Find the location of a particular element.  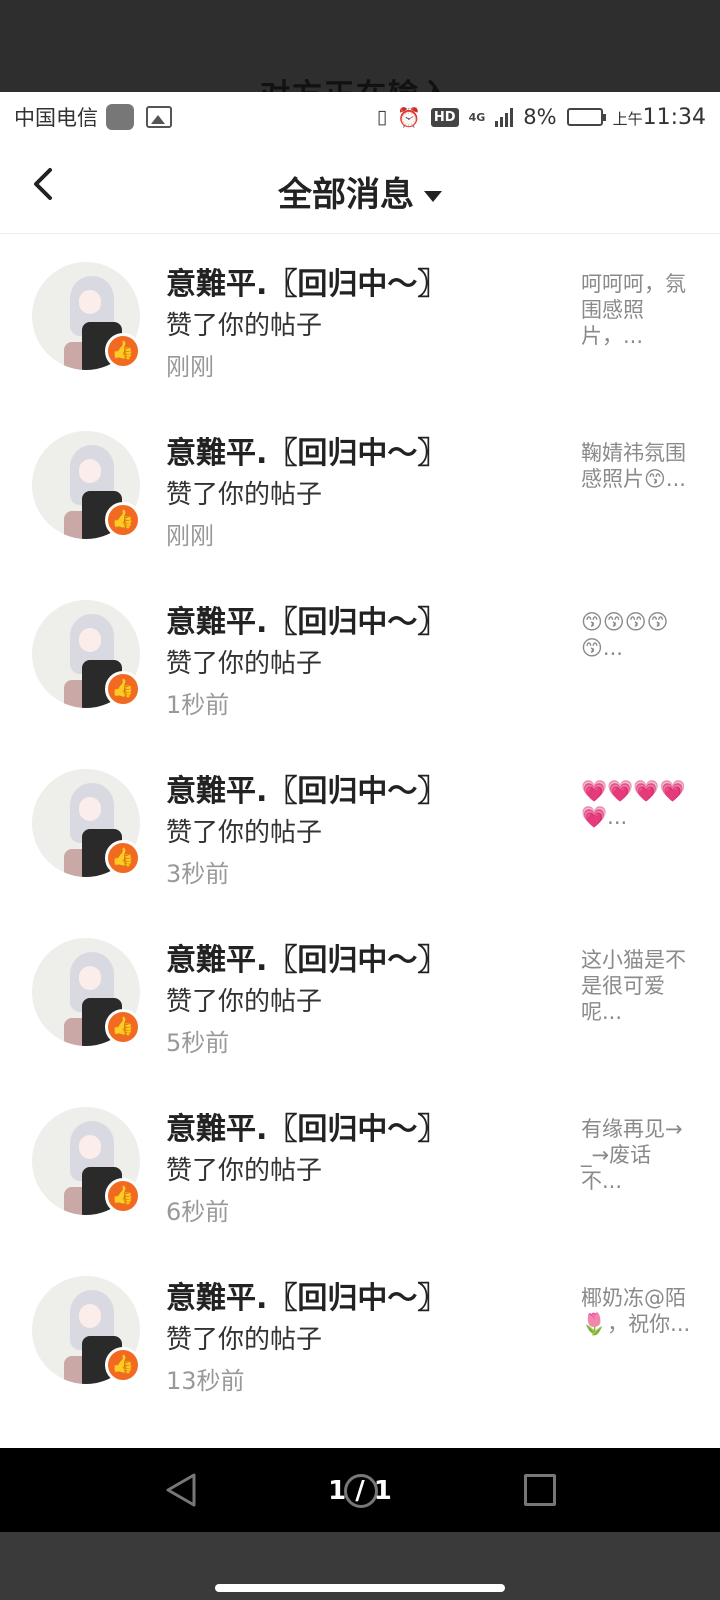

timestamp: 6秒前 is located at coordinates (198, 1212).